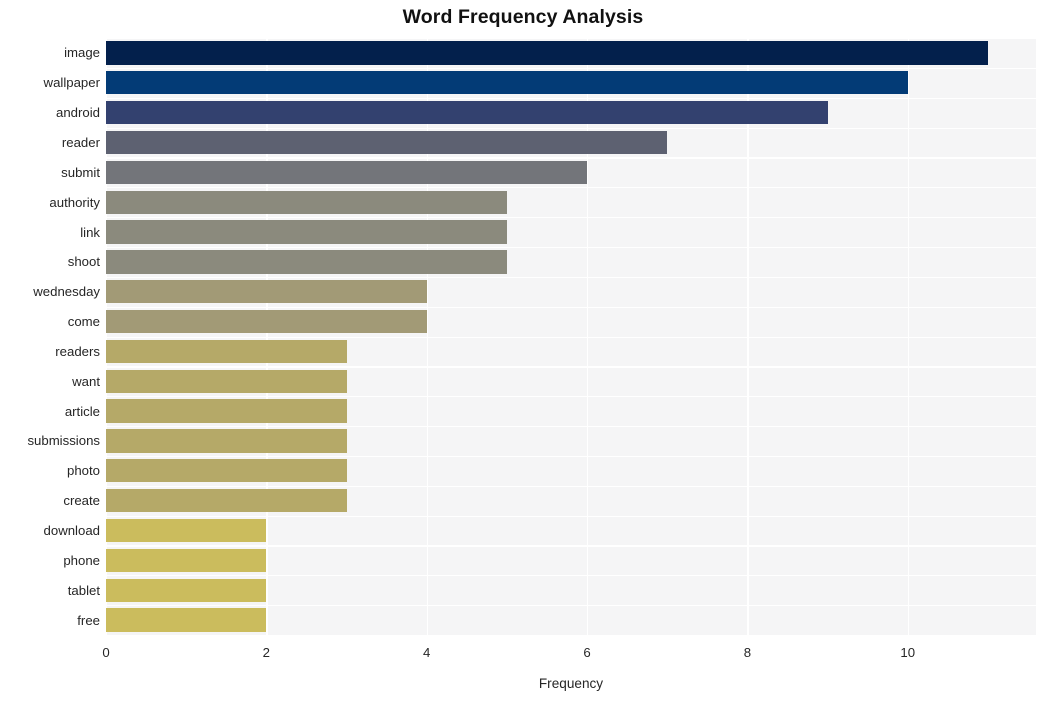  What do you see at coordinates (106, 652) in the screenshot?
I see `x-axis-tick-label: 0` at bounding box center [106, 652].